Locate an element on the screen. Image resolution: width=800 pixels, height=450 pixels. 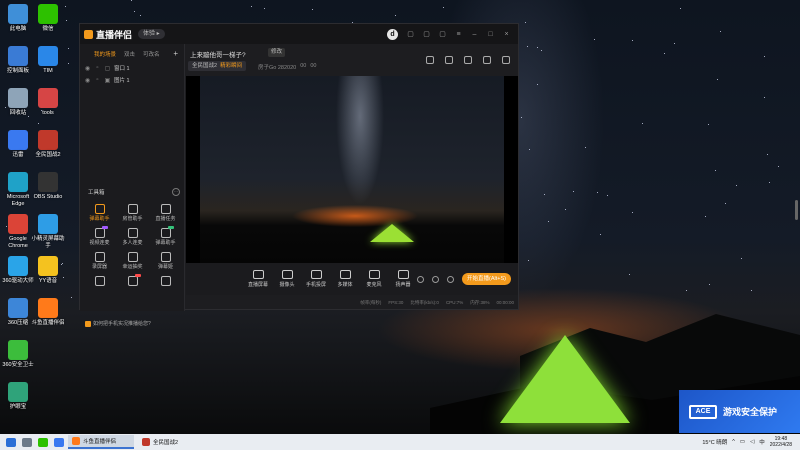
desktop-icon: 护眼宝 is located at coordinates (18, 396).